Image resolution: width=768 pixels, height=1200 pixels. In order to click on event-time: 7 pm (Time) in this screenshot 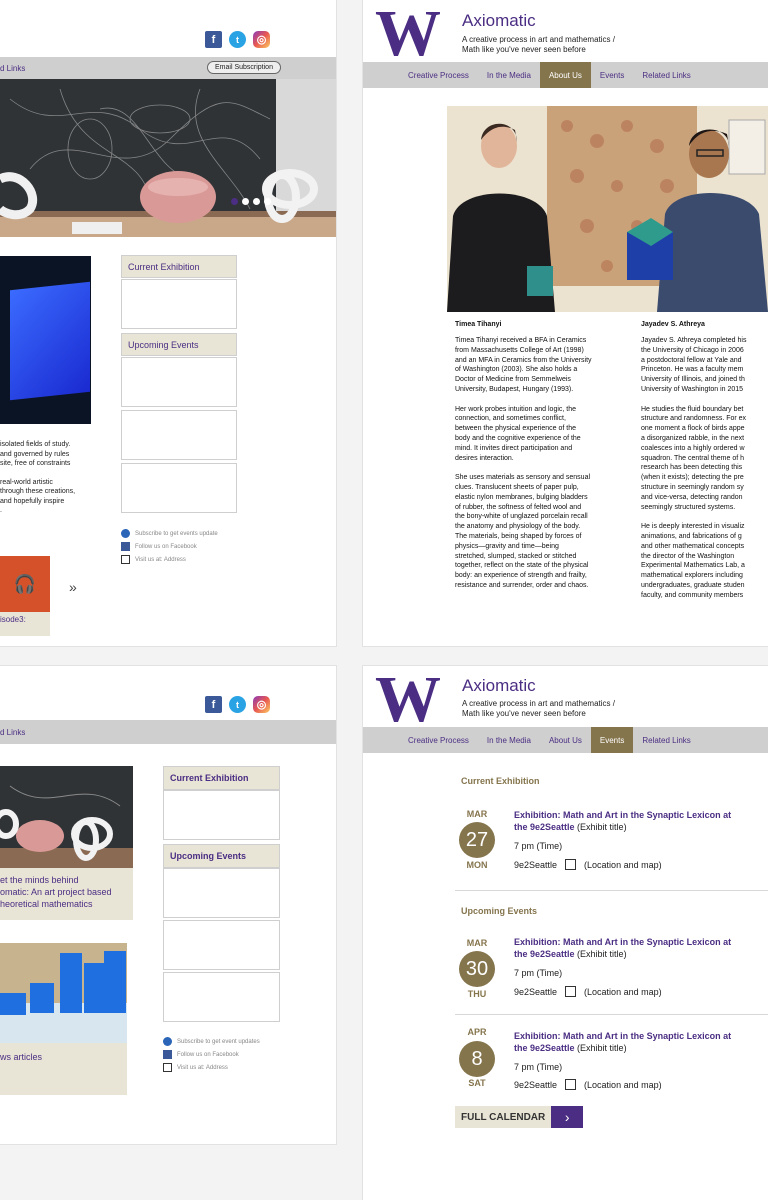, I will do `click(538, 1067)`.